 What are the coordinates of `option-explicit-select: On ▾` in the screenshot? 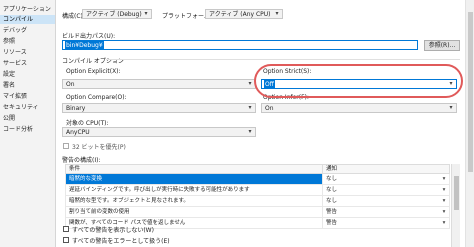 It's located at (159, 84).